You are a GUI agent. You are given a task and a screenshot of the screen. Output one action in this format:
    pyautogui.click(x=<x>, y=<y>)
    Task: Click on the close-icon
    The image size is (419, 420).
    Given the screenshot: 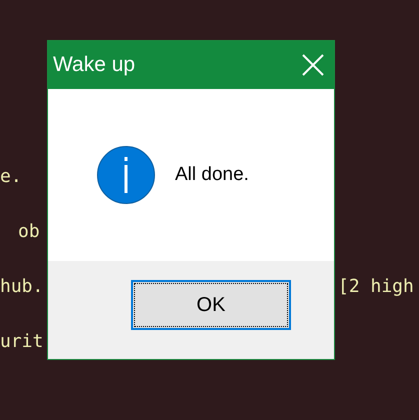 What is the action you would take?
    pyautogui.click(x=313, y=65)
    